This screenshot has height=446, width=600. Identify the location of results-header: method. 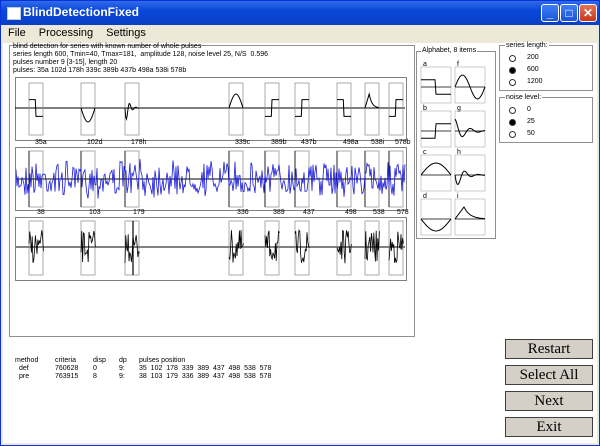
(27, 360).